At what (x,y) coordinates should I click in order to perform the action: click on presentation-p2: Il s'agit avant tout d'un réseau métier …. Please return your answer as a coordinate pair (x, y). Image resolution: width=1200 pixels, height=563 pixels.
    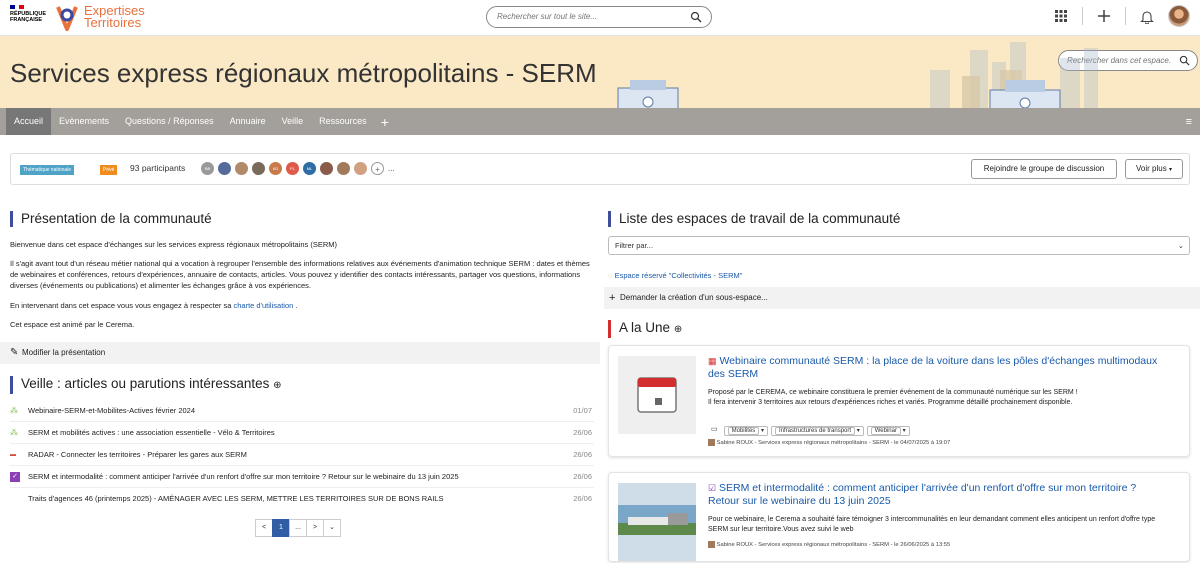
    Looking at the image, I should click on (300, 274).